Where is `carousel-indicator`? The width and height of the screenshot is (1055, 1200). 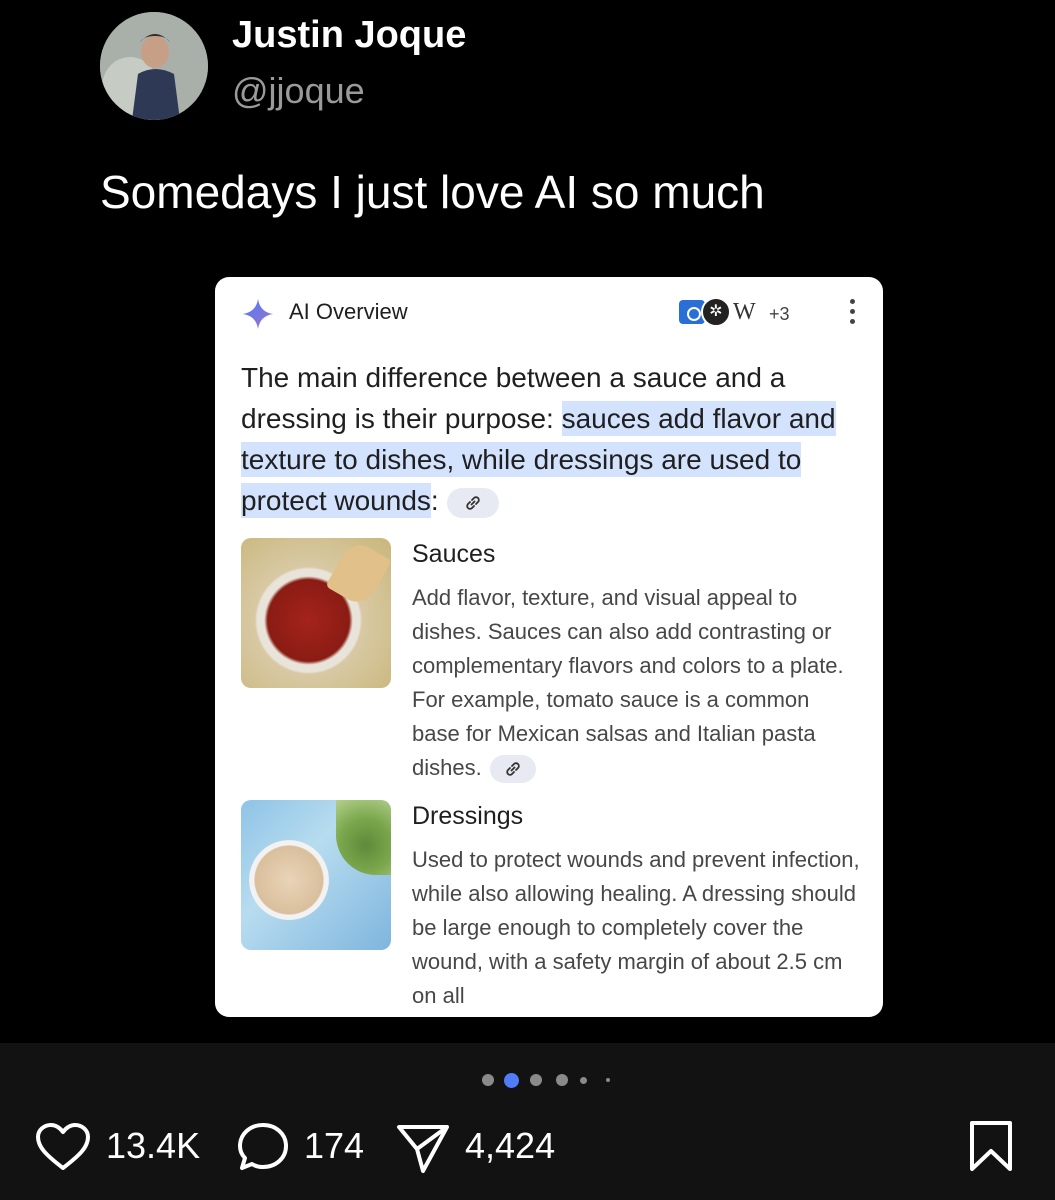
carousel-indicator is located at coordinates (552, 1080).